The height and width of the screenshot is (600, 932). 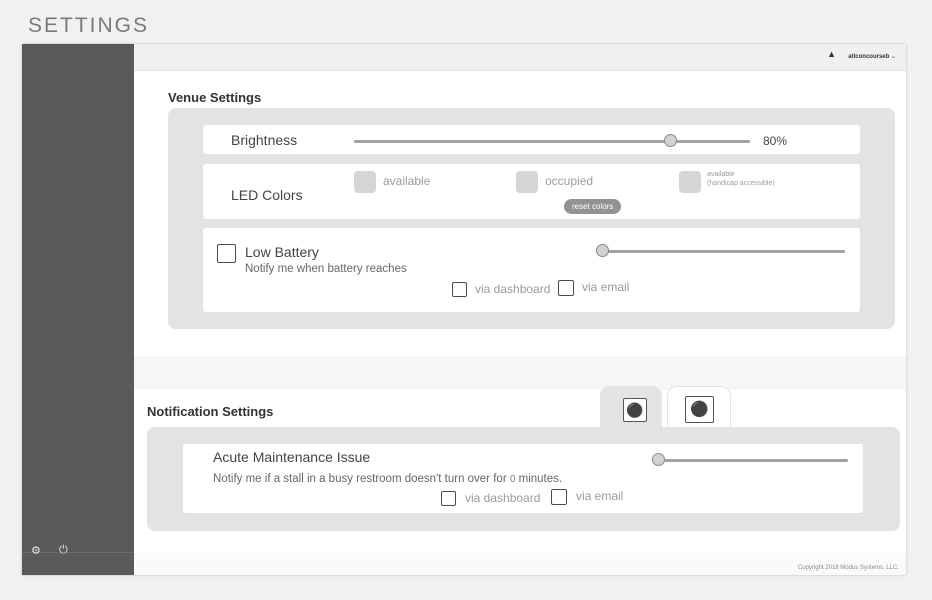 I want to click on low-battery-label: Low Battery, so click(x=282, y=252).